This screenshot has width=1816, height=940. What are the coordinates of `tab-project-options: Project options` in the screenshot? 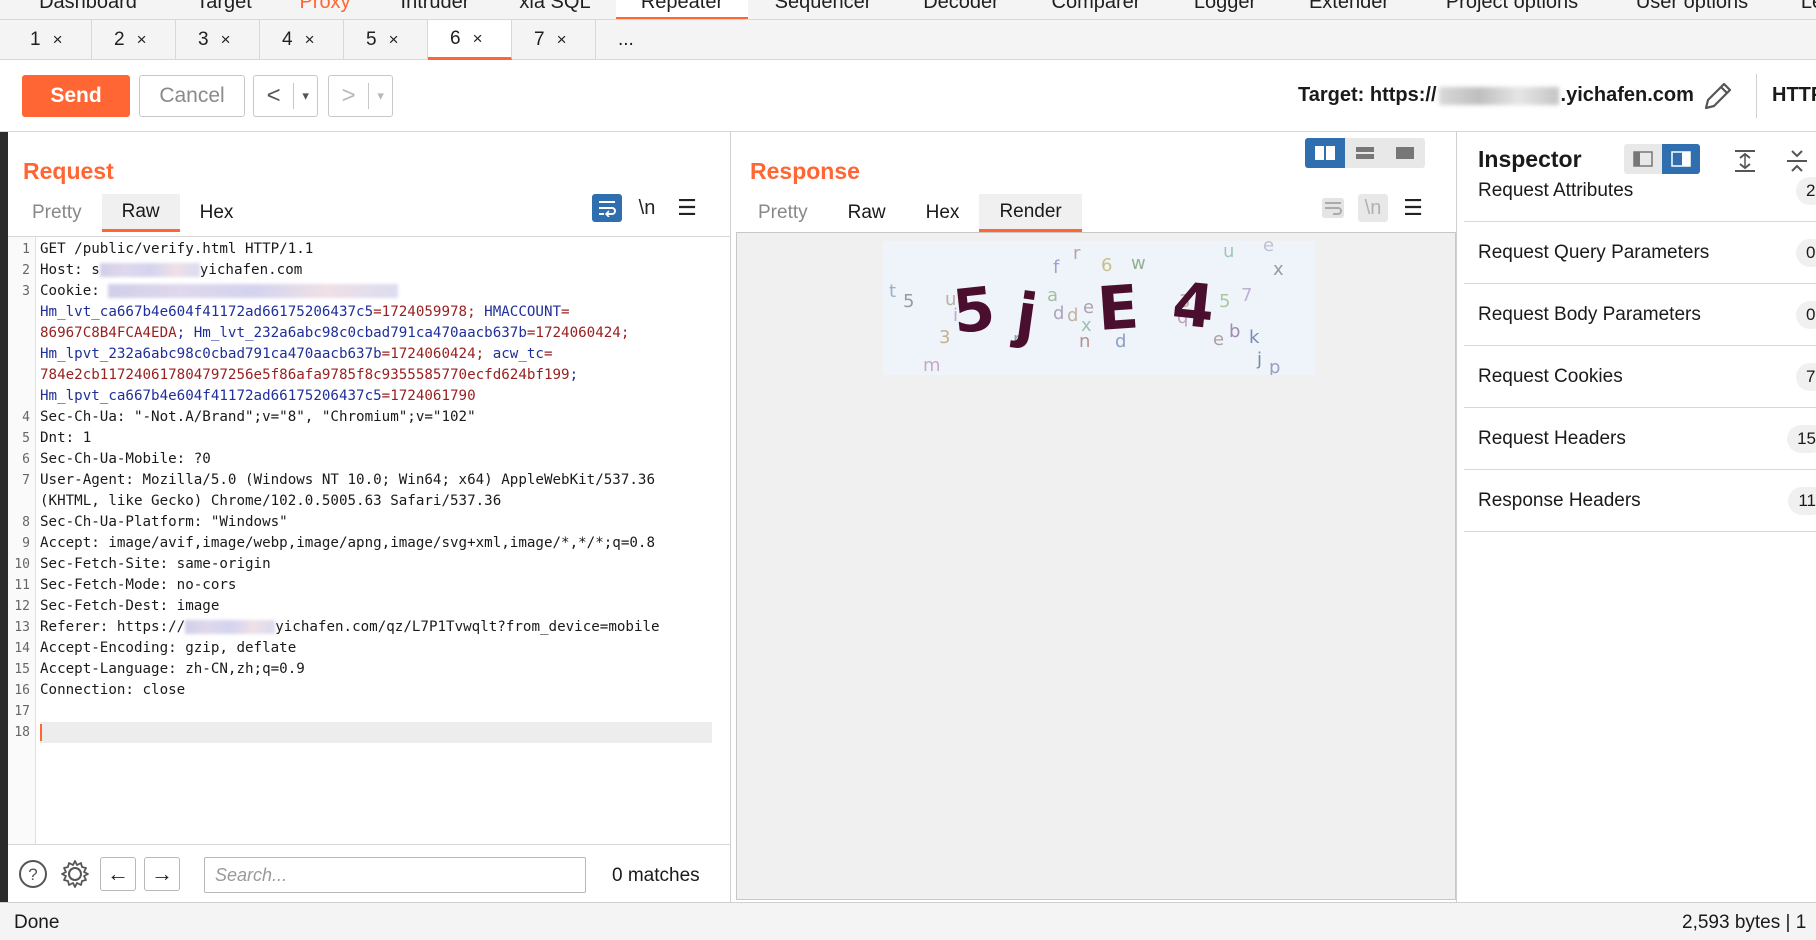 It's located at (1512, 9).